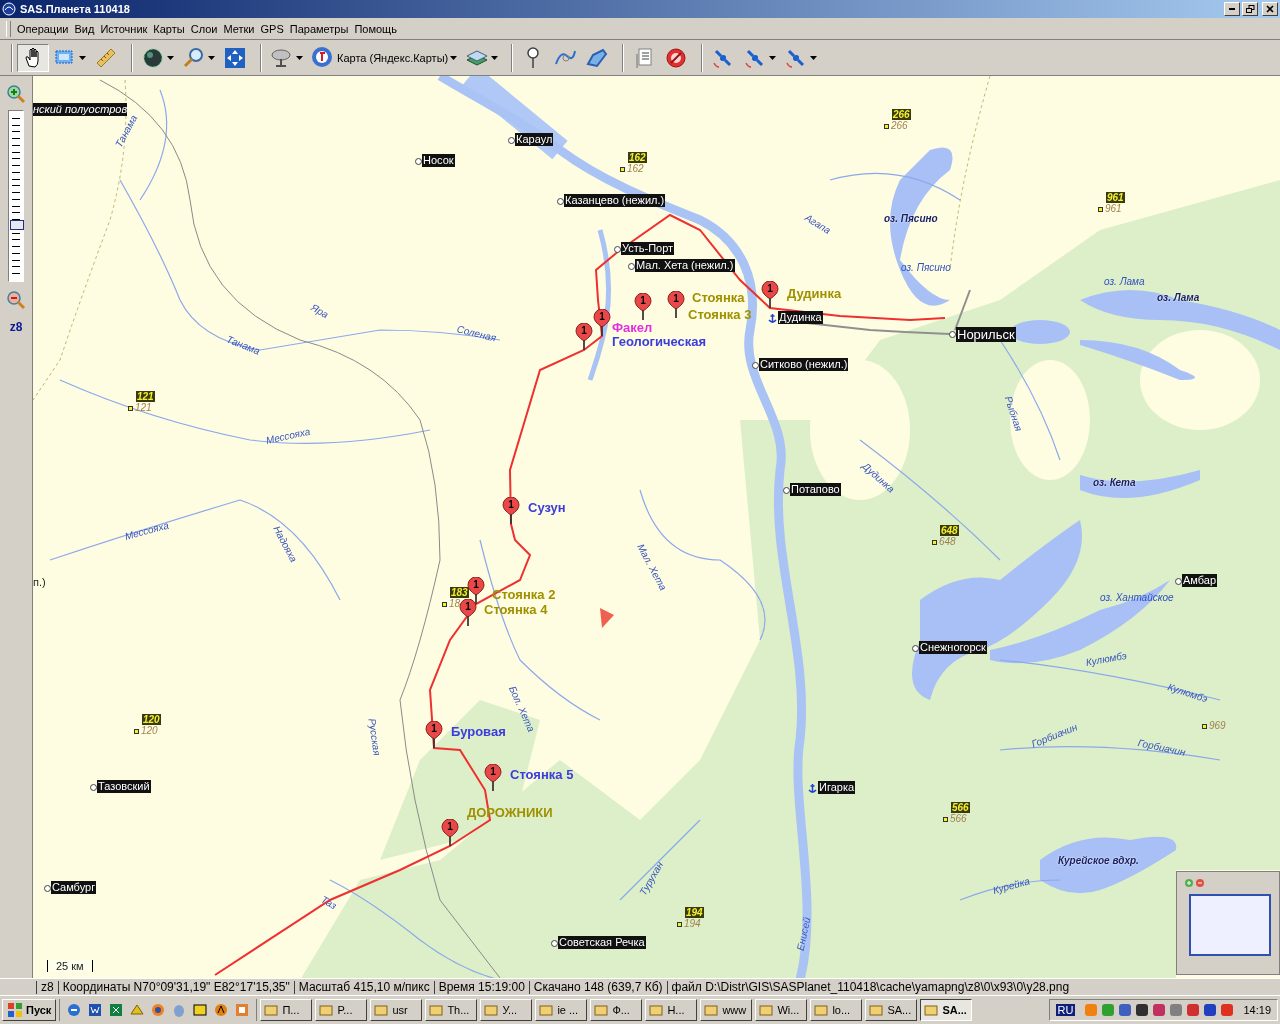 The height and width of the screenshot is (1024, 1280). What do you see at coordinates (676, 57) in the screenshot?
I see `forbidden-icon` at bounding box center [676, 57].